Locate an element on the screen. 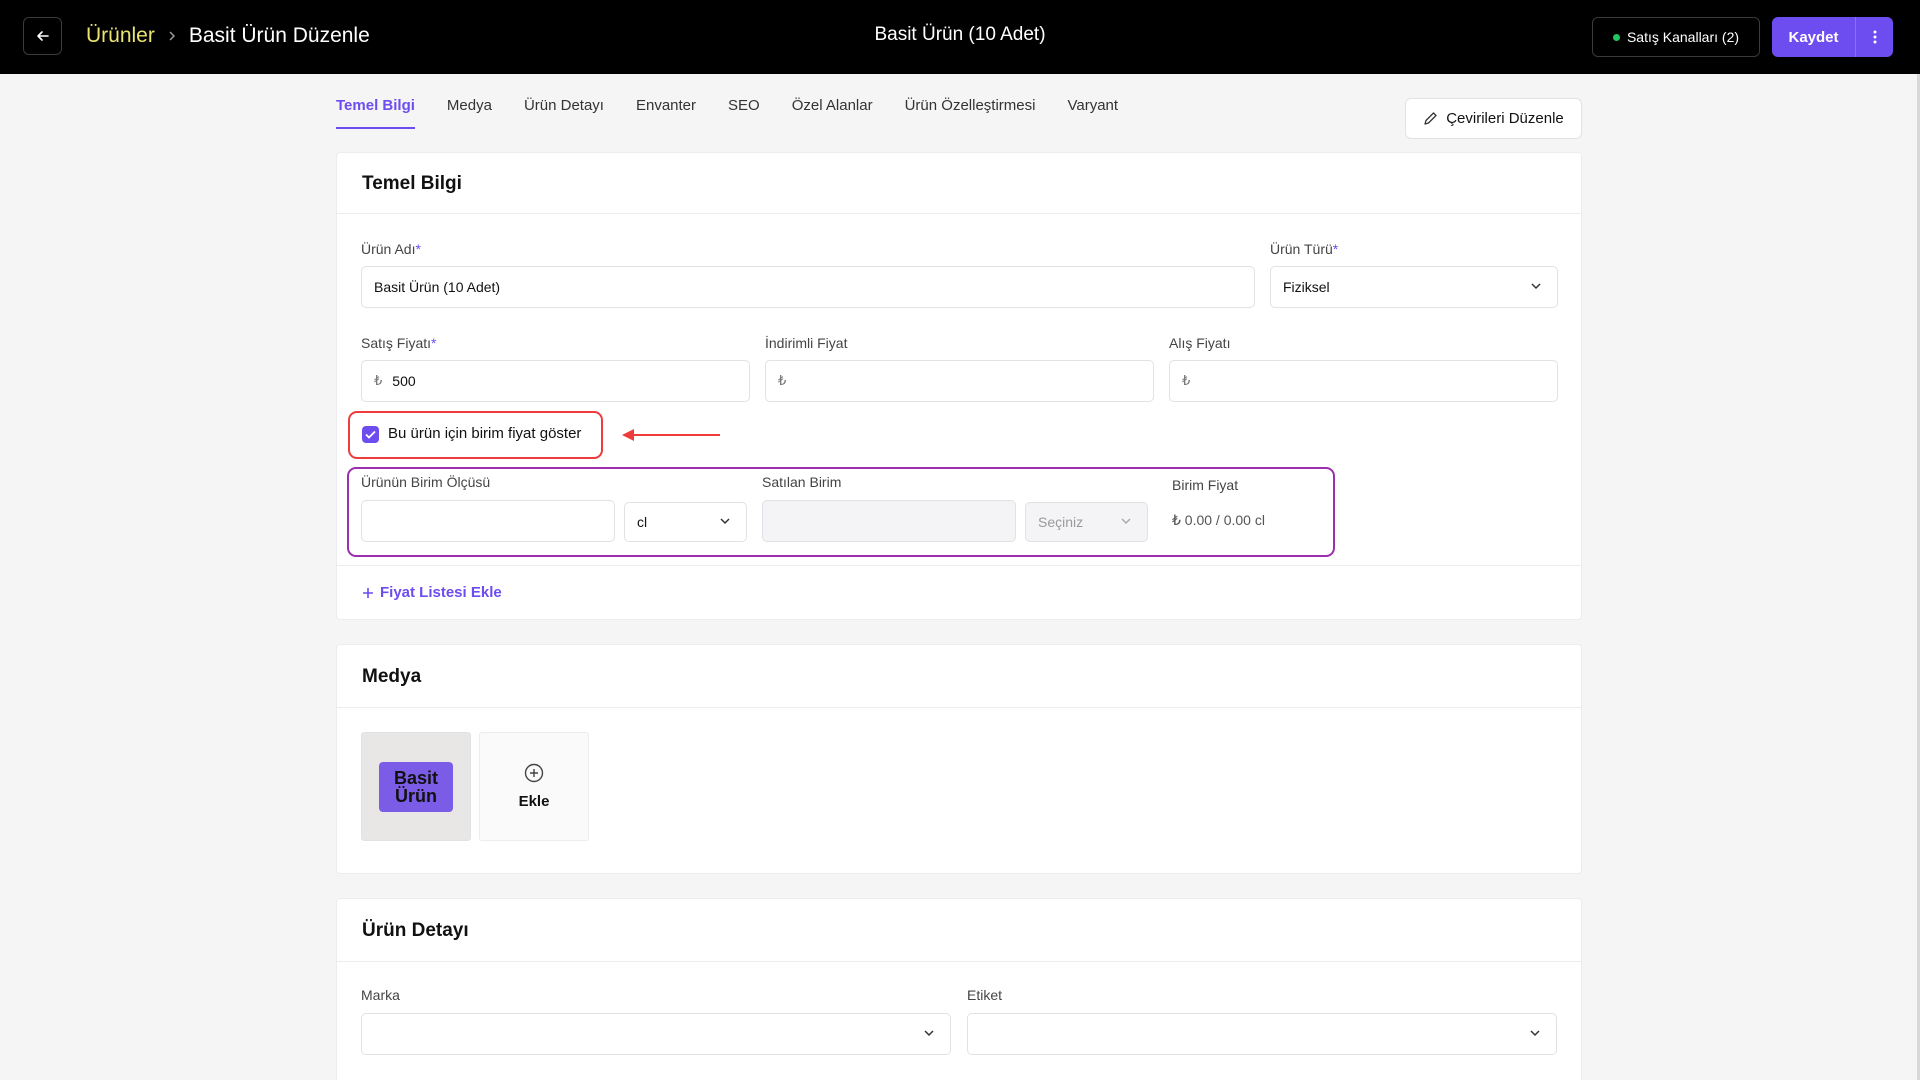 This screenshot has height=1080, width=1920. plus-circle-icon is located at coordinates (534, 773).